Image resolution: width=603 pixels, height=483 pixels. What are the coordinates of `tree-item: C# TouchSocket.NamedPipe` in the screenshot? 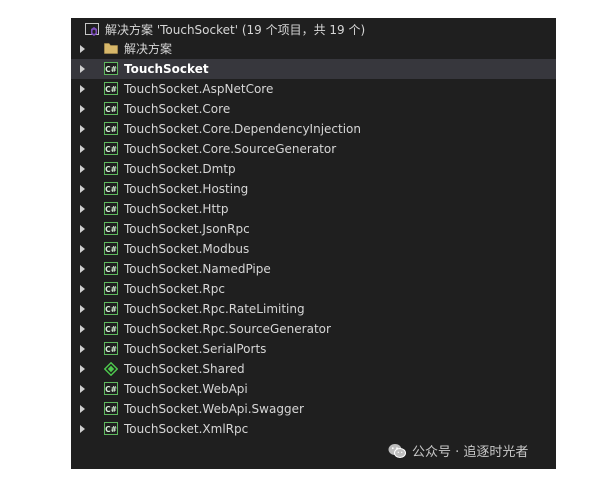 It's located at (313, 269).